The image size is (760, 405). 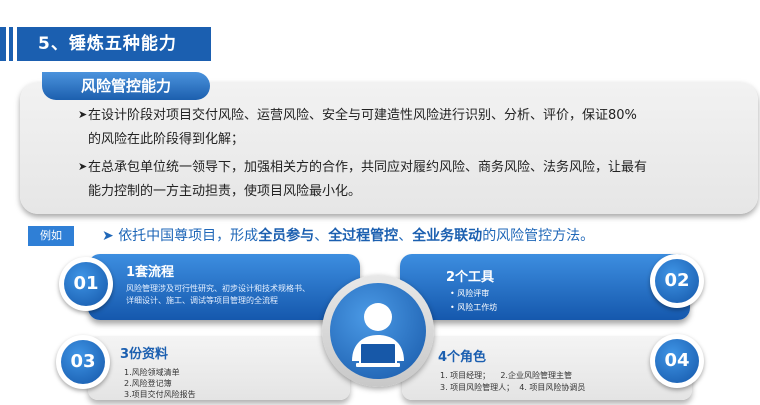 What do you see at coordinates (378, 335) in the screenshot?
I see `user-at-laptop-icon` at bounding box center [378, 335].